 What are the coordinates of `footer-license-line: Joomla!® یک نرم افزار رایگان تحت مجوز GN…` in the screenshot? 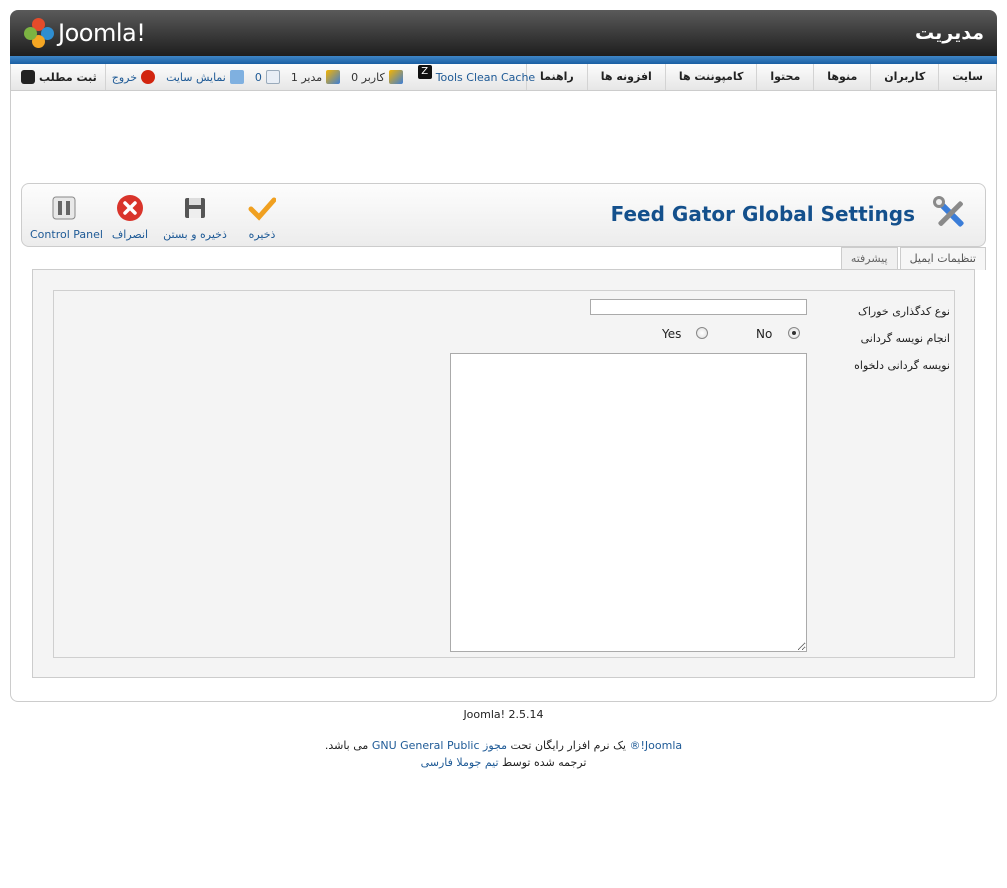 It's located at (503, 745).